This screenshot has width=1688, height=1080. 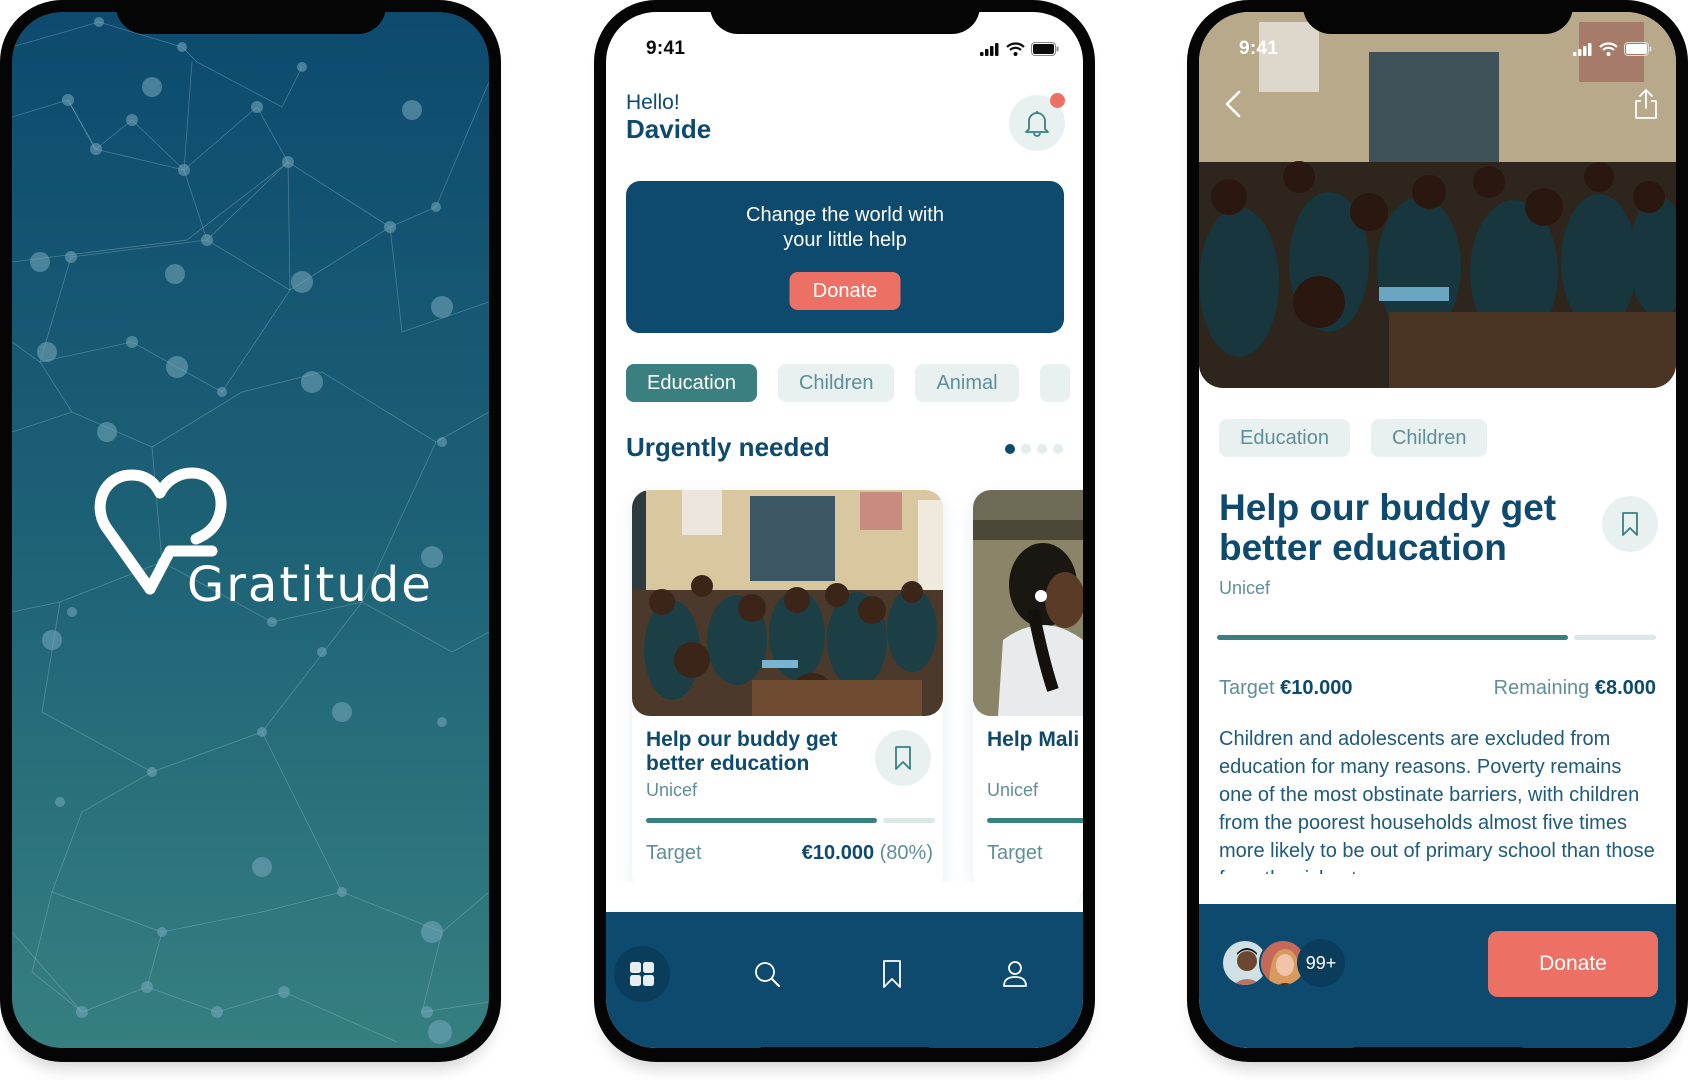 I want to click on tab-home, so click(x=642, y=974).